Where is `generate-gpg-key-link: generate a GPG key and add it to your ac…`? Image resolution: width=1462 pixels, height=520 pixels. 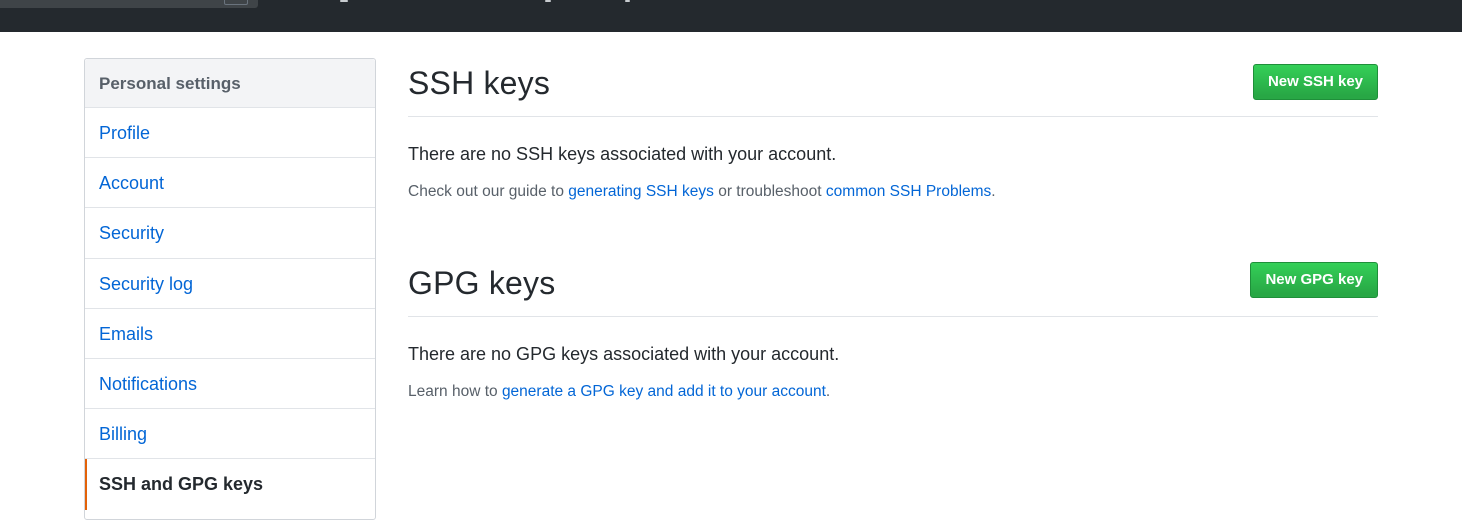
generate-gpg-key-link: generate a GPG key and add it to your ac… is located at coordinates (664, 391).